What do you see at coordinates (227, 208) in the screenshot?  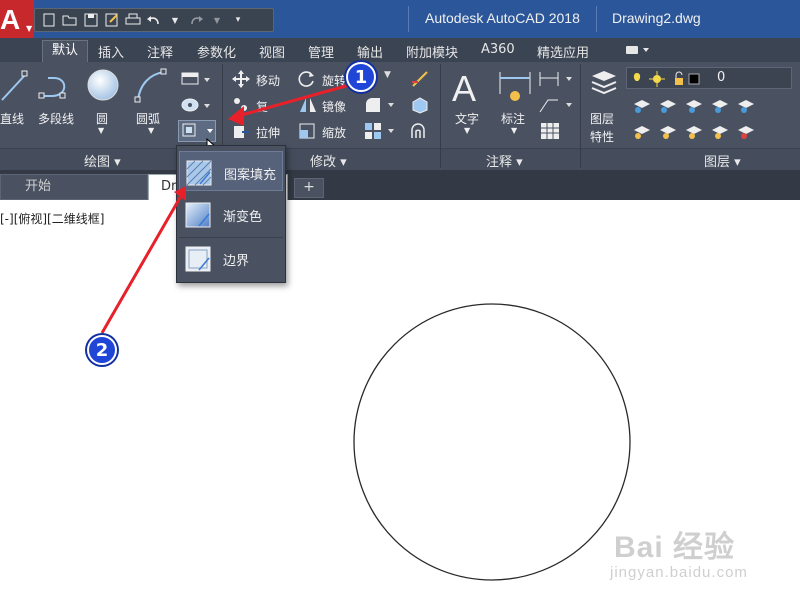 I see `annotation-overlay` at bounding box center [227, 208].